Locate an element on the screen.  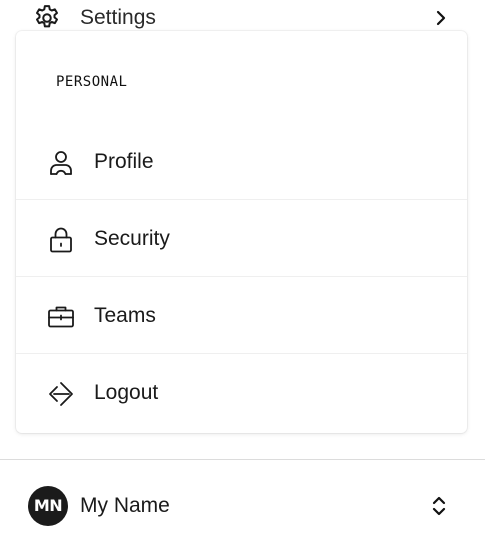
avatar: MN is located at coordinates (48, 506).